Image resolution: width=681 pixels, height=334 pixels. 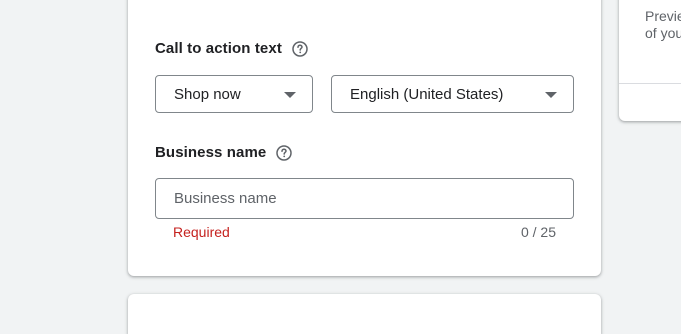 I want to click on business-name-error: Required, so click(x=201, y=232).